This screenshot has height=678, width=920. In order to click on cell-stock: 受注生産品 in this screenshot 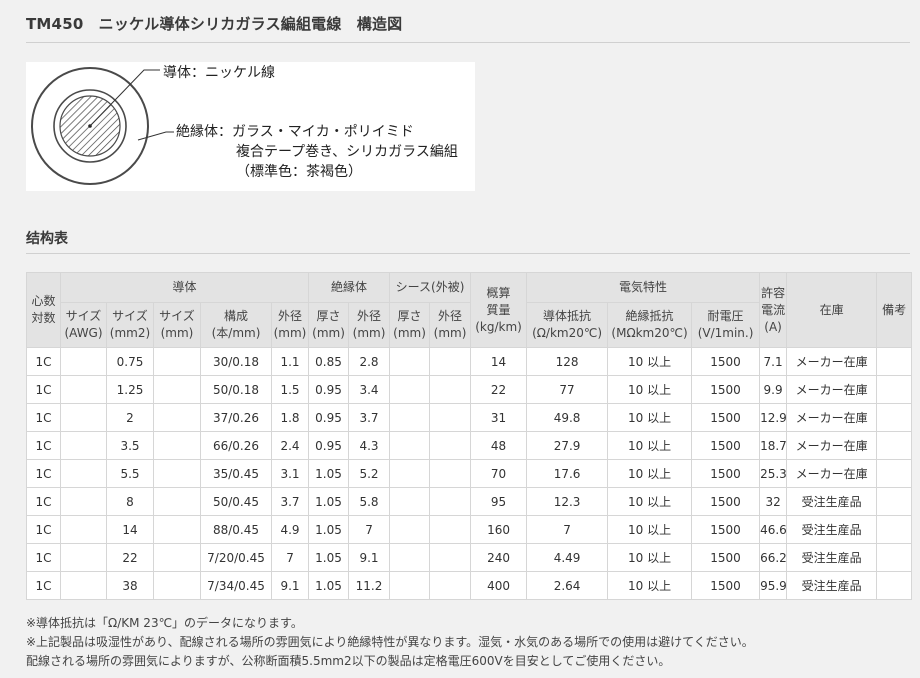, I will do `click(832, 557)`.